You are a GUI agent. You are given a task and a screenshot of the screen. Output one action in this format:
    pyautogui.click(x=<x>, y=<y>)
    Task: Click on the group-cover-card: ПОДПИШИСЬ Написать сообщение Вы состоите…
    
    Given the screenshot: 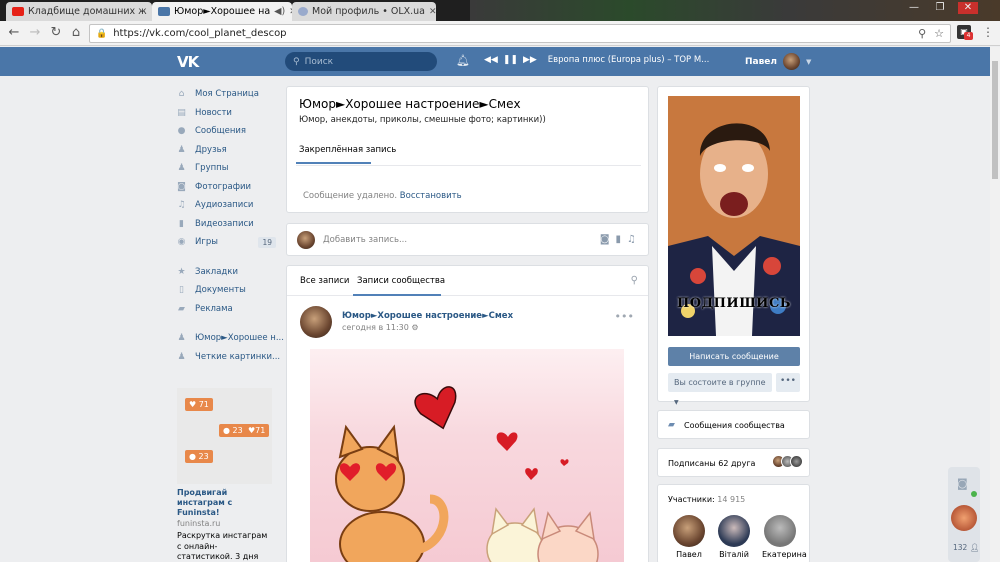 What is the action you would take?
    pyautogui.click(x=733, y=246)
    